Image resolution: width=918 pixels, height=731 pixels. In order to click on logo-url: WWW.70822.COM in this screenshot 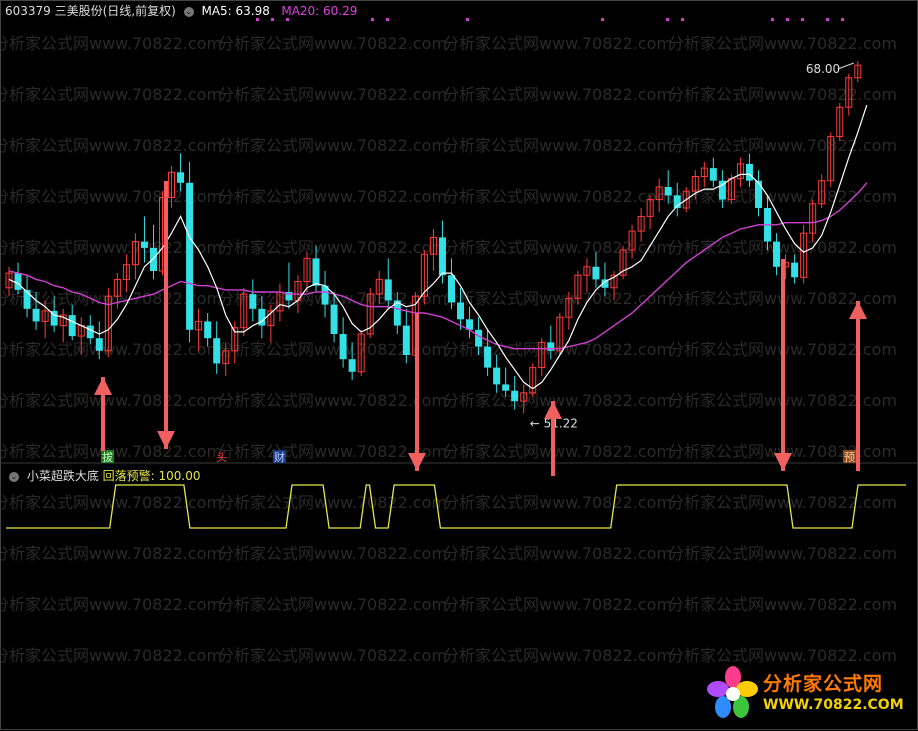, I will do `click(833, 705)`.